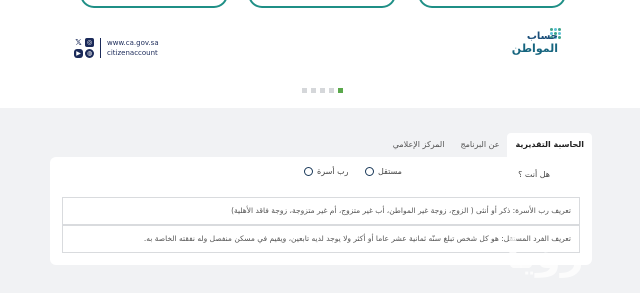 Image resolution: width=640 pixels, height=293 pixels. What do you see at coordinates (89, 53) in the screenshot?
I see `globe-icon: ◍` at bounding box center [89, 53].